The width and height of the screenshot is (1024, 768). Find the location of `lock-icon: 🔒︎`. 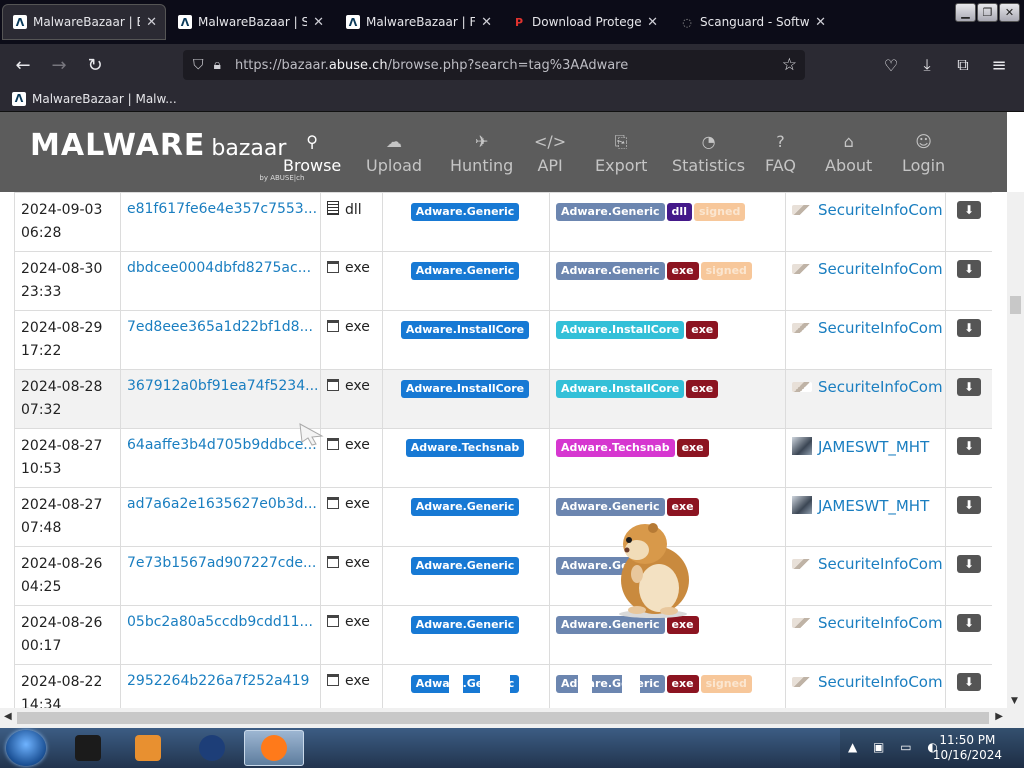

lock-icon: 🔒︎ is located at coordinates (217, 65).